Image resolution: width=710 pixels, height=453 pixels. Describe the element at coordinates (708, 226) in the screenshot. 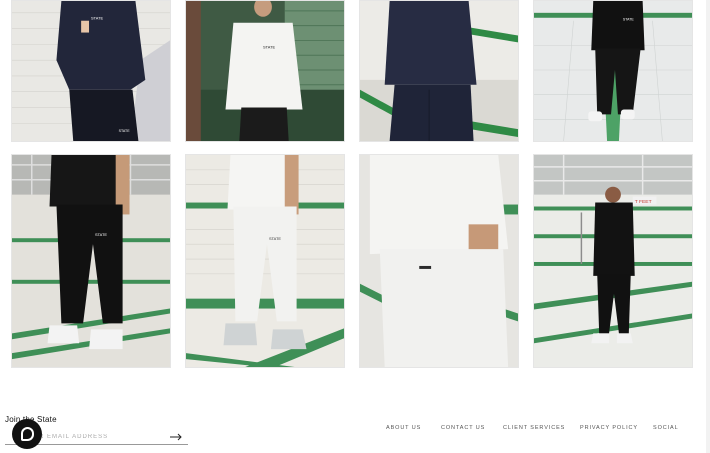

I see `scrollbar-track` at that location.